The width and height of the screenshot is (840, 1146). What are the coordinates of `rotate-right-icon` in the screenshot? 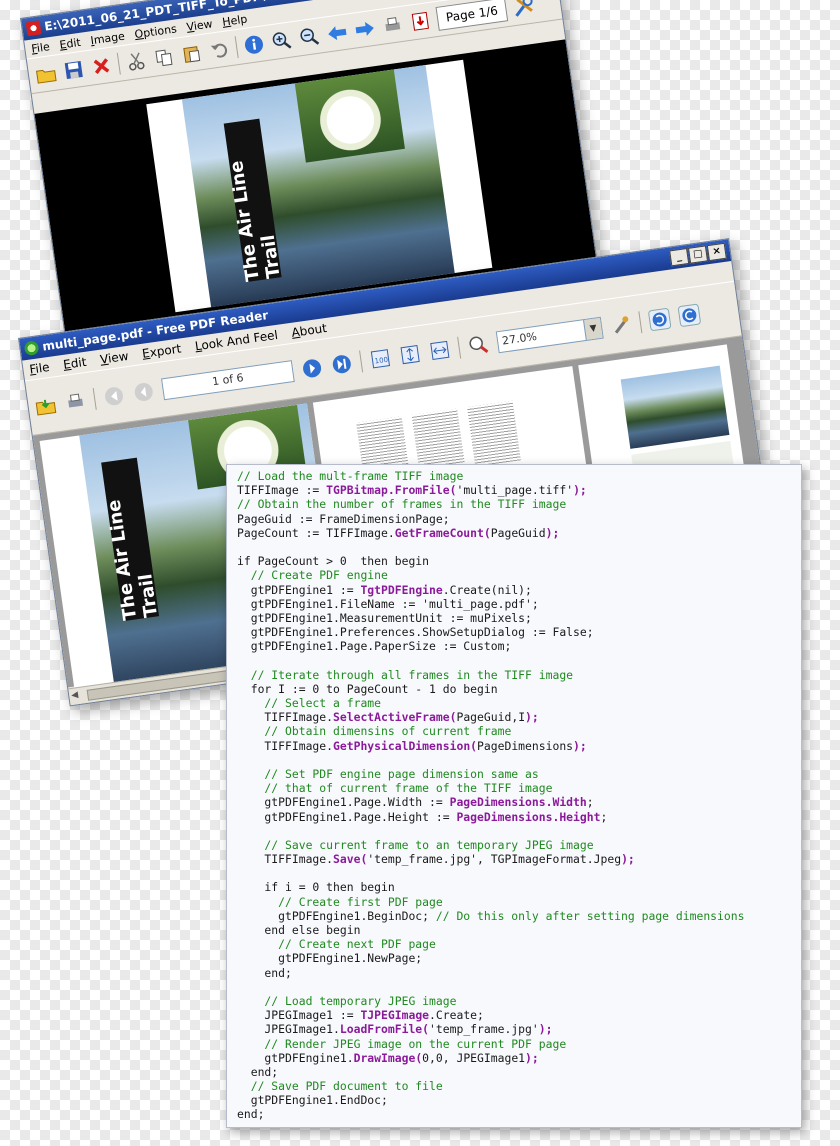 It's located at (689, 315).